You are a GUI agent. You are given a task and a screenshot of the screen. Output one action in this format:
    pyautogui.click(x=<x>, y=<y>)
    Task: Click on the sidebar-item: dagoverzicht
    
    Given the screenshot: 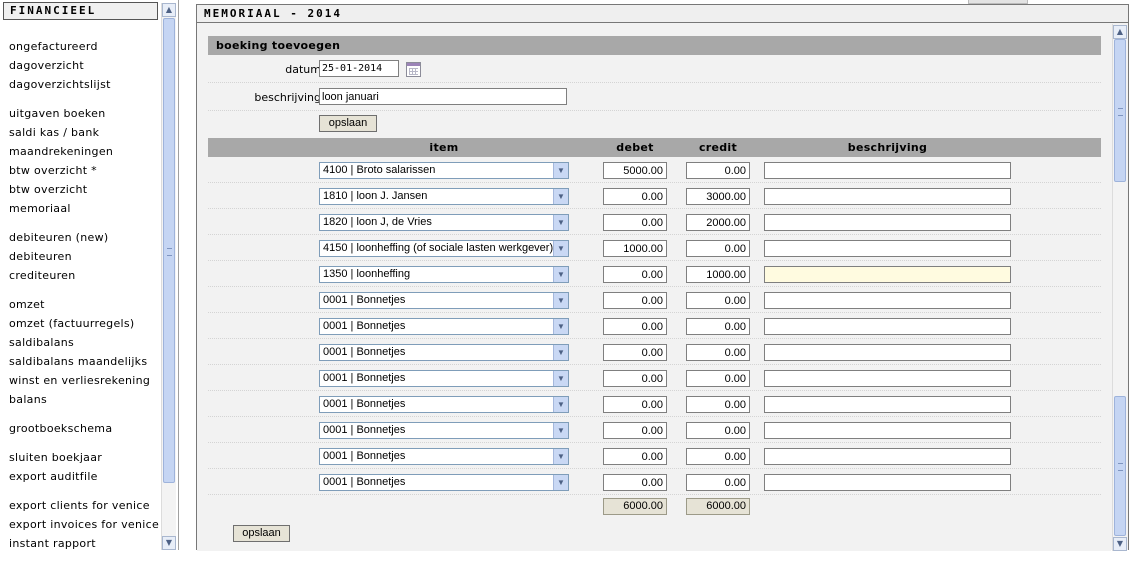 What is the action you would take?
    pyautogui.click(x=85, y=65)
    